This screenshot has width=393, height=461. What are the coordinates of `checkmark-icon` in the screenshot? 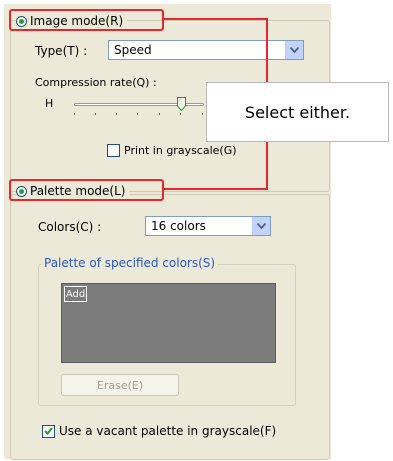 It's located at (48, 431).